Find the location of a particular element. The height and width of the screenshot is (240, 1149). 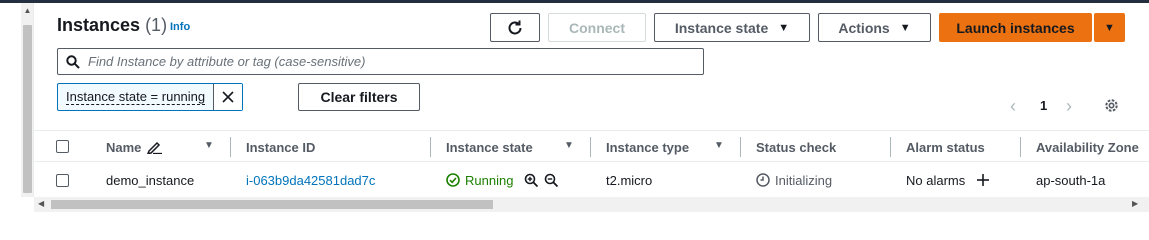

launch-options-dropdown: ▼ is located at coordinates (1109, 27).